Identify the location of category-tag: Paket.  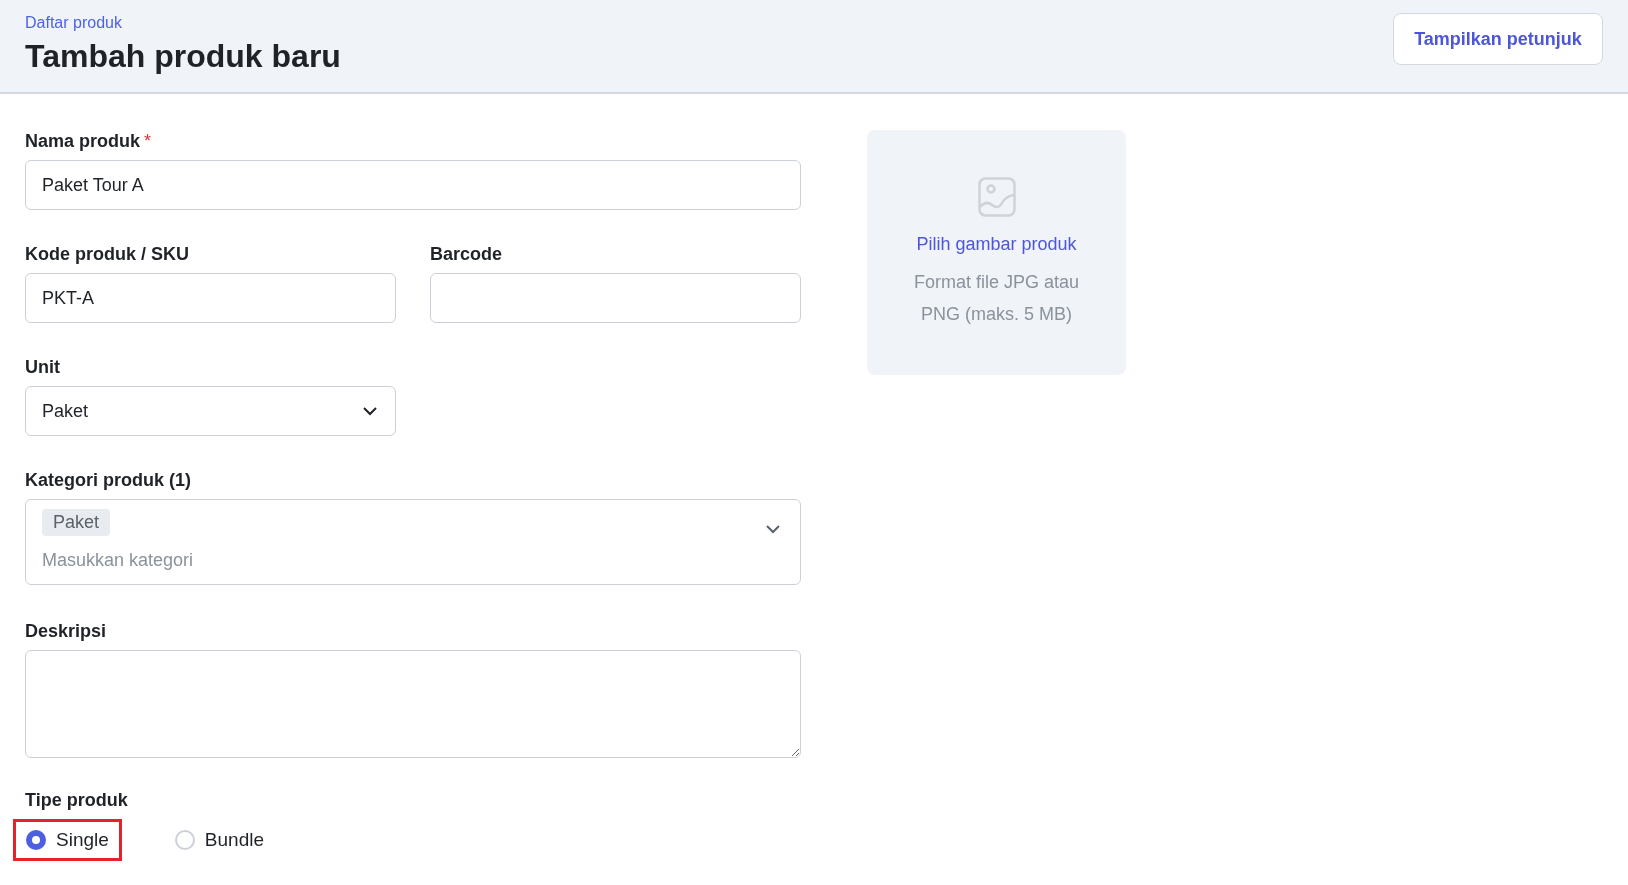
(76, 522).